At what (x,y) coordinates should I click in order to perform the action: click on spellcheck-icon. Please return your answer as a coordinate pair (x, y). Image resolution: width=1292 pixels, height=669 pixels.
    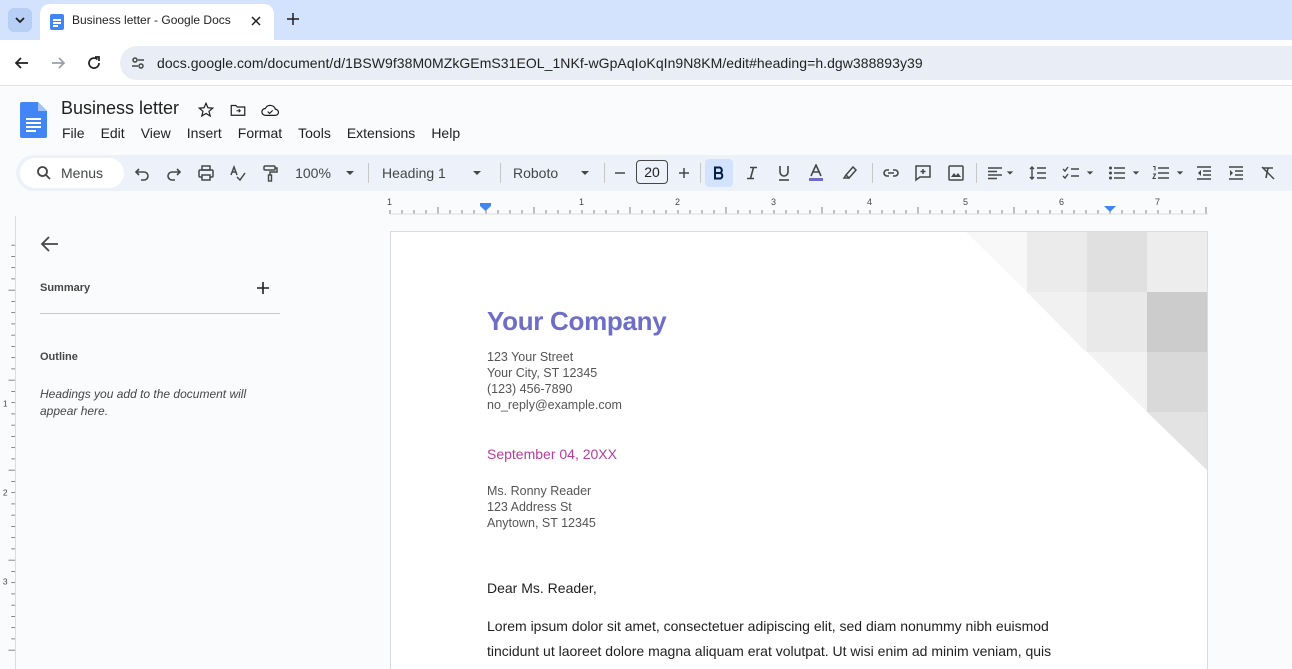
    Looking at the image, I should click on (238, 173).